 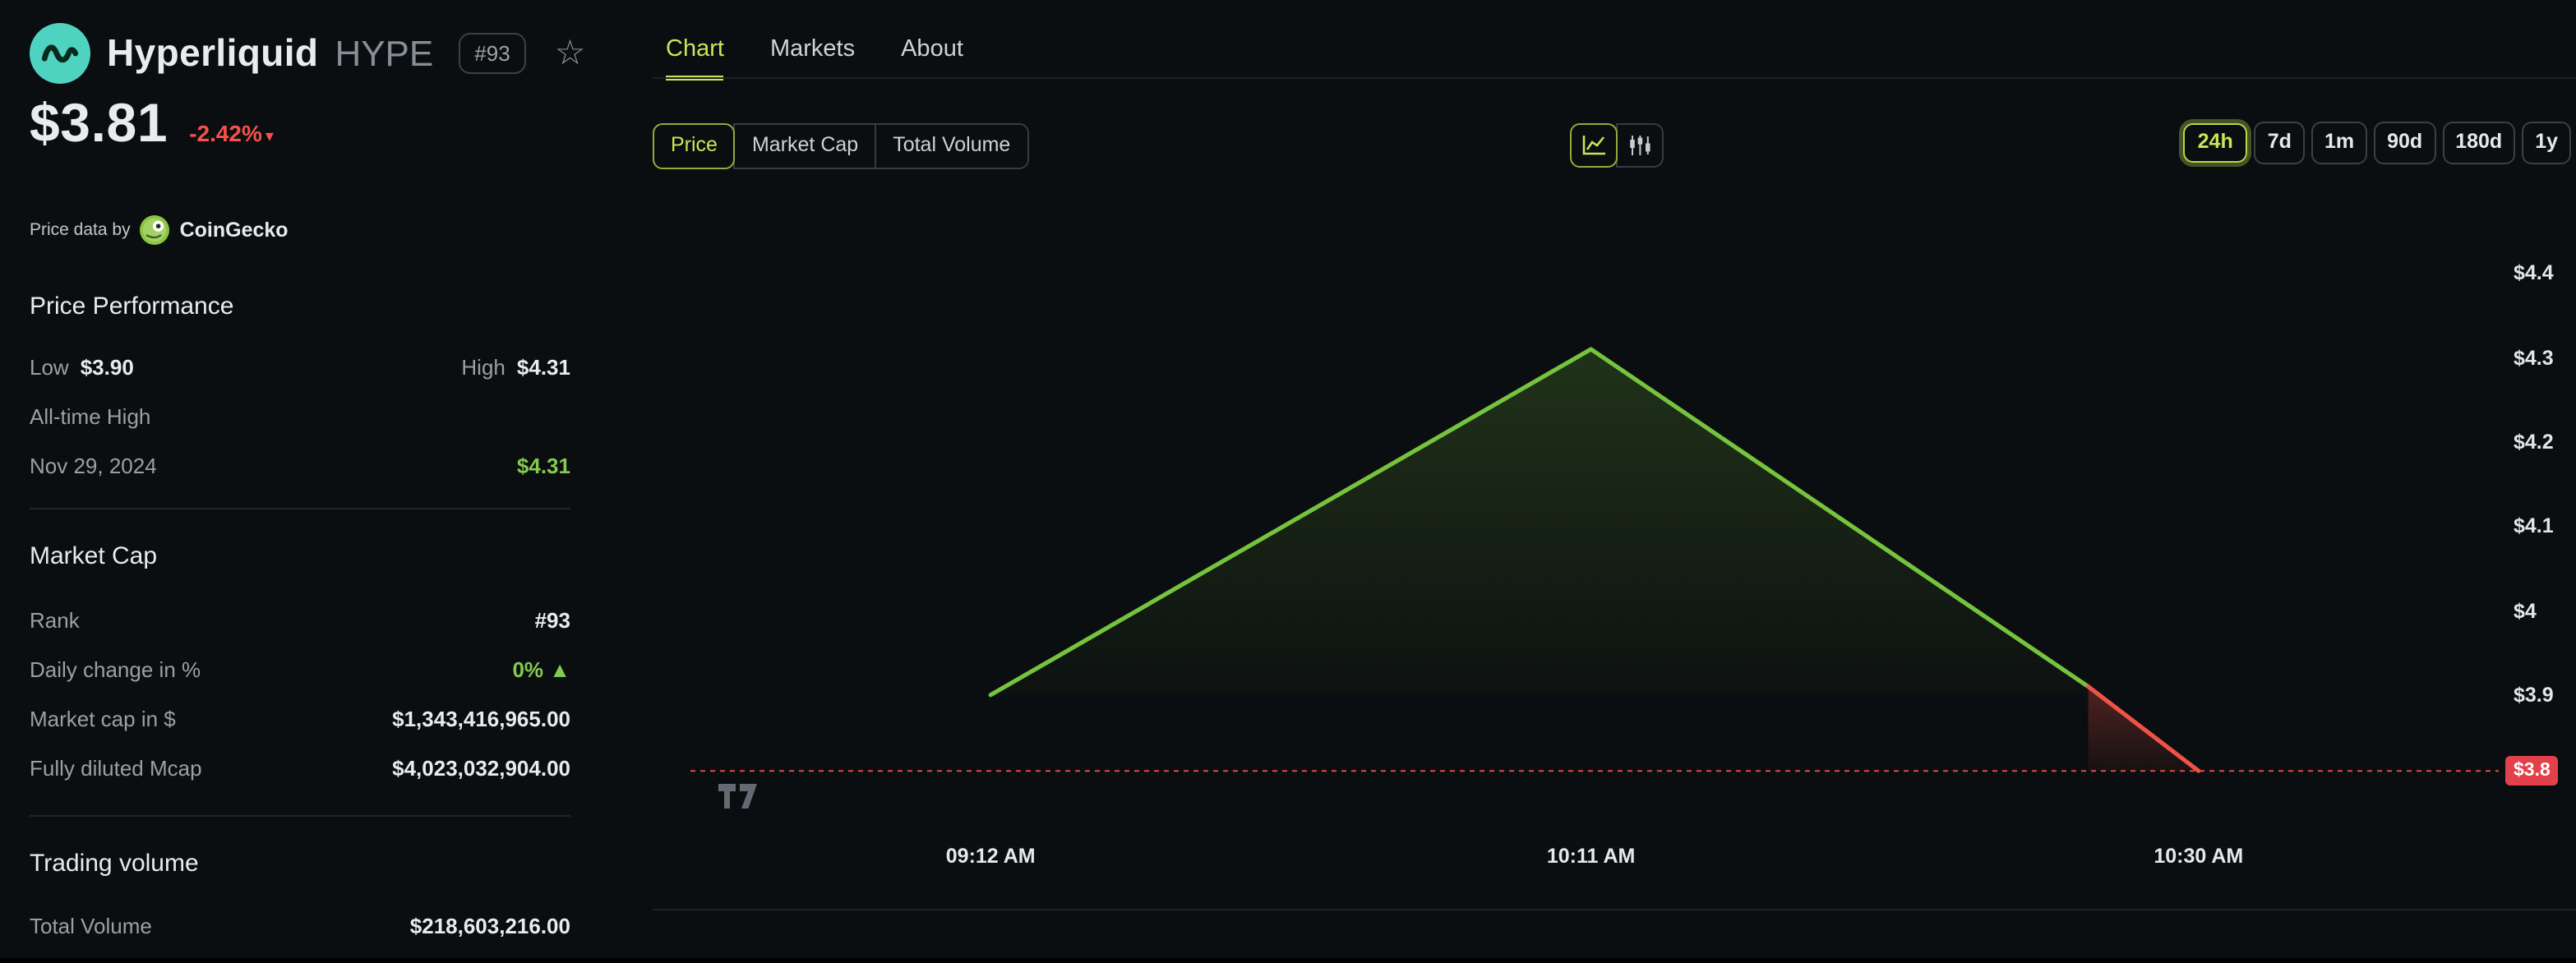 I want to click on y-axis-label: $4.3, so click(x=2534, y=358).